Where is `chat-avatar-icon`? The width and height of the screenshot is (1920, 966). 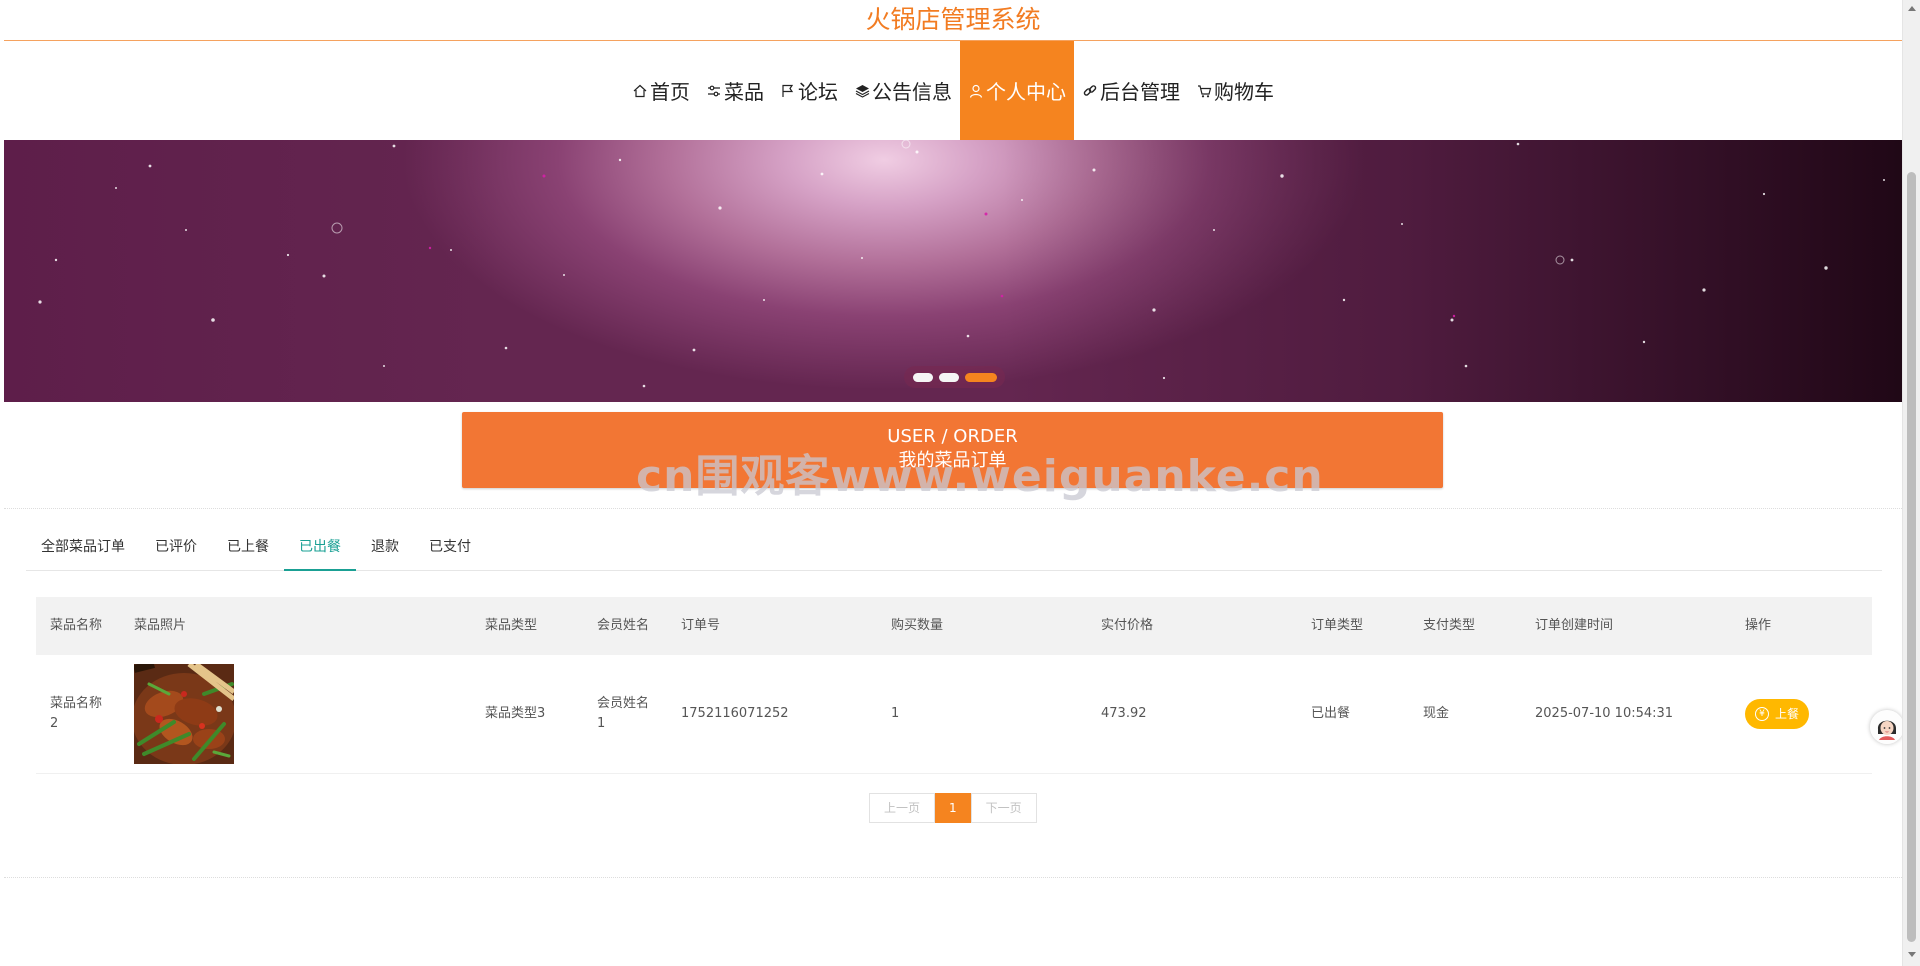
chat-avatar-icon is located at coordinates (1886, 727).